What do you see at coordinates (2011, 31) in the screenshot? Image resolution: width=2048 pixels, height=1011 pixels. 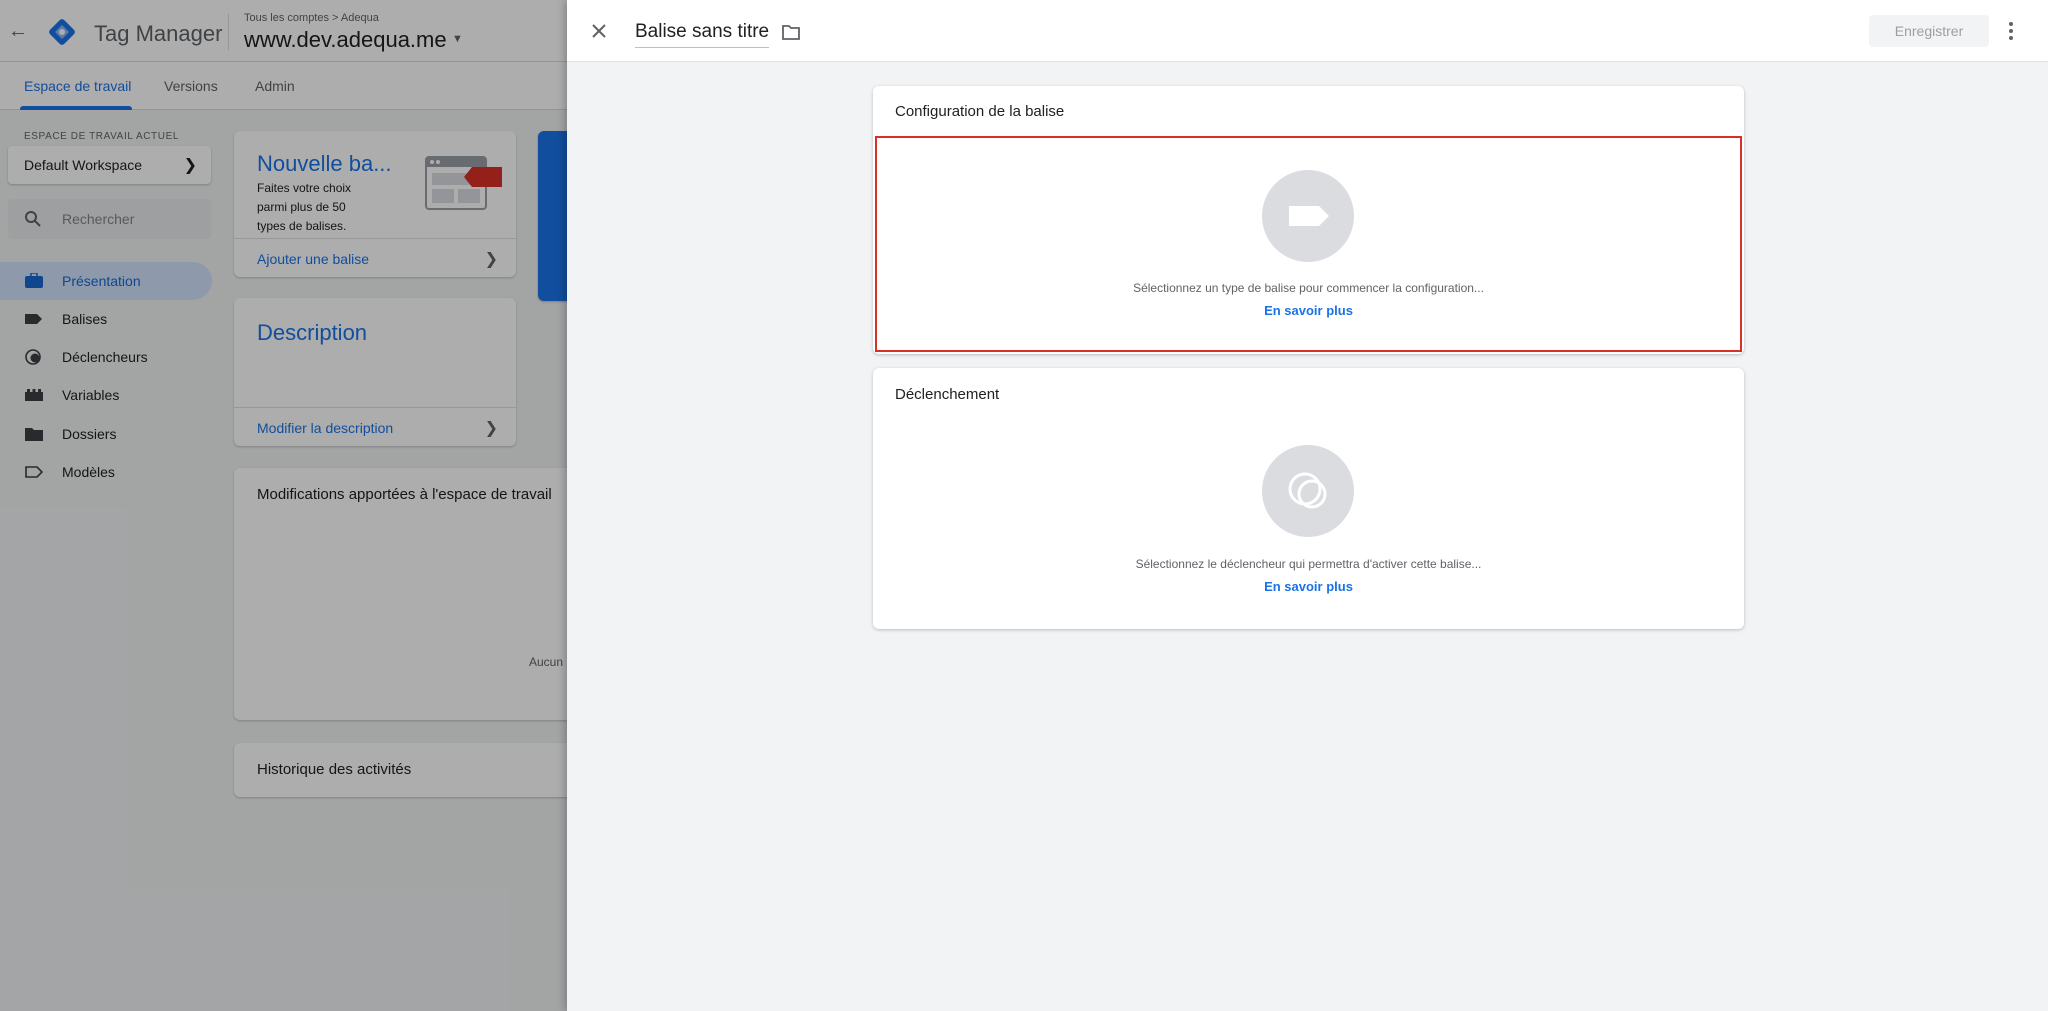 I see `more-vert-icon` at bounding box center [2011, 31].